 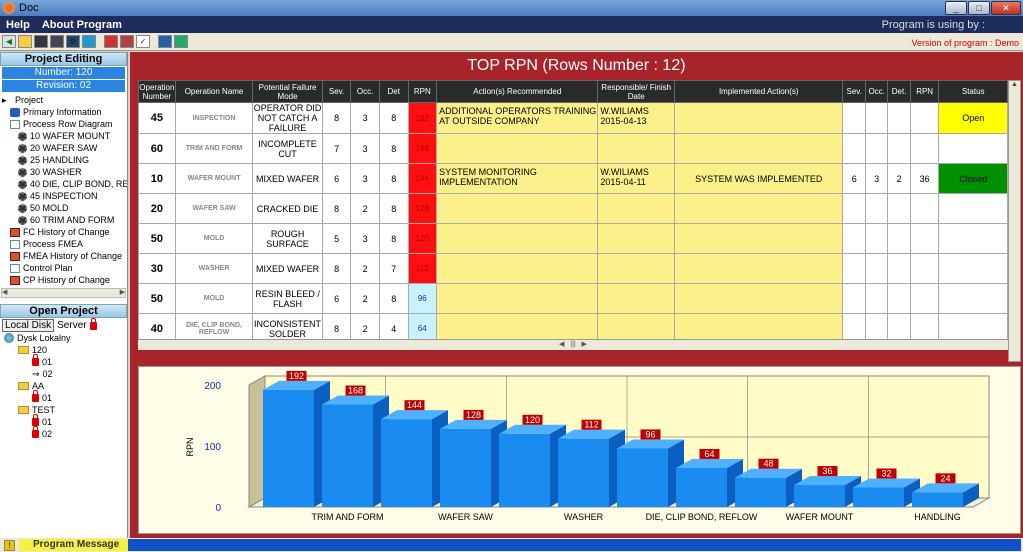 I want to click on tree-item: 60 TRIM AND FORM, so click(x=64, y=220).